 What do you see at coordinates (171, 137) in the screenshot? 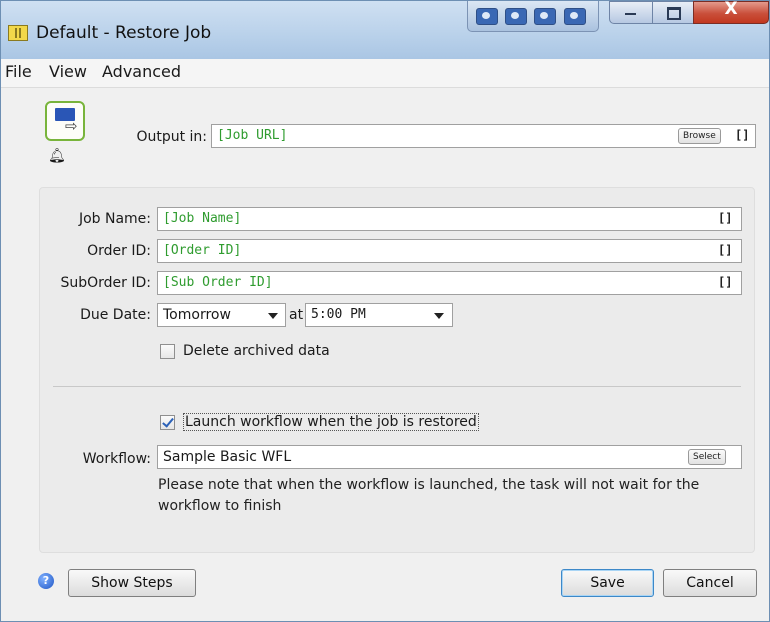
I see `output-label: Output in:` at bounding box center [171, 137].